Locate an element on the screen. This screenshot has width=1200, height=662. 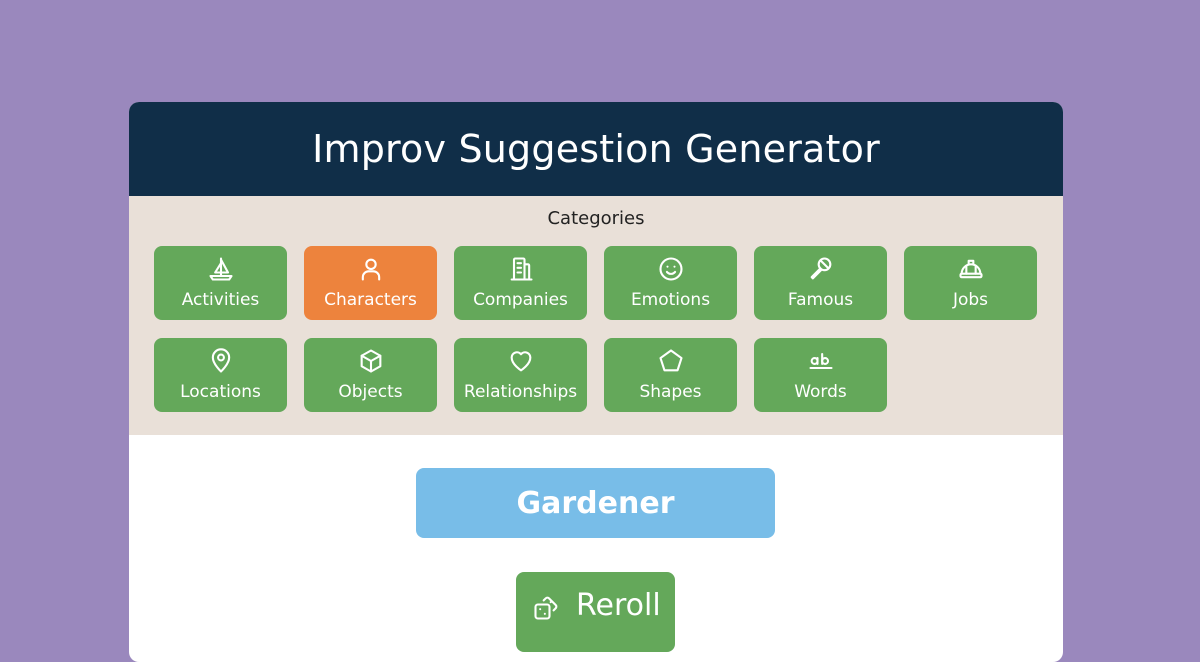
page-title: Improv Suggestion Generator is located at coordinates (596, 149).